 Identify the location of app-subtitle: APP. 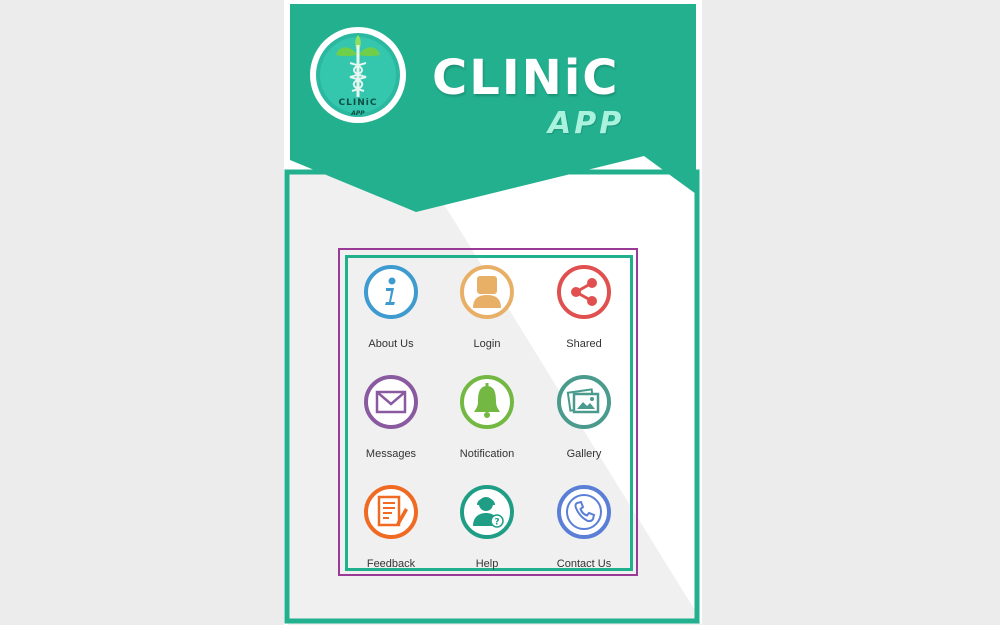
(586, 123).